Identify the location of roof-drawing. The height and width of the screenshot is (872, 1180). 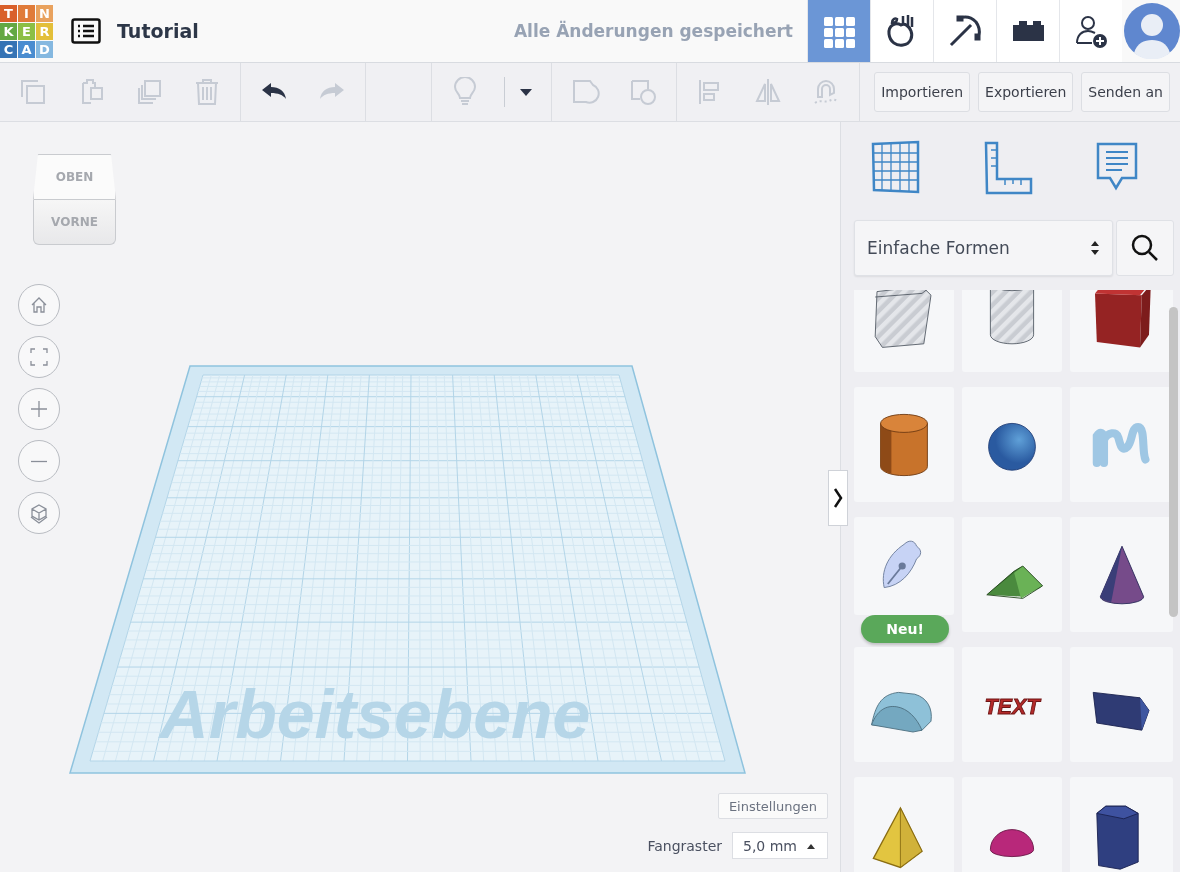
(1015, 582).